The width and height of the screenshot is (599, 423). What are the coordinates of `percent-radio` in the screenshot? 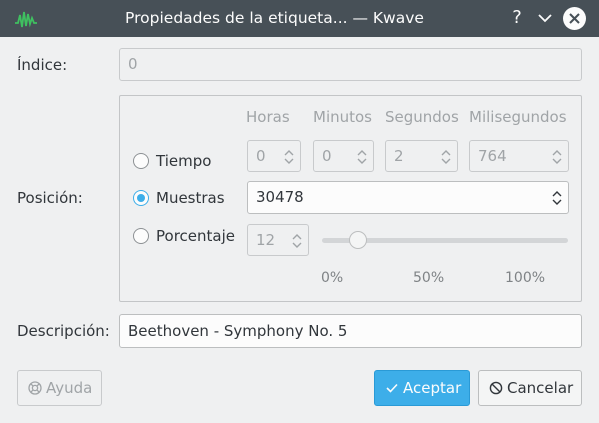 It's located at (141, 236).